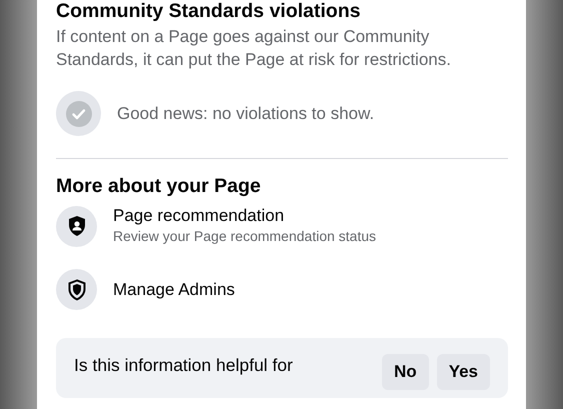 Image resolution: width=563 pixels, height=409 pixels. I want to click on status-text: Good news: no violations to show., so click(245, 113).